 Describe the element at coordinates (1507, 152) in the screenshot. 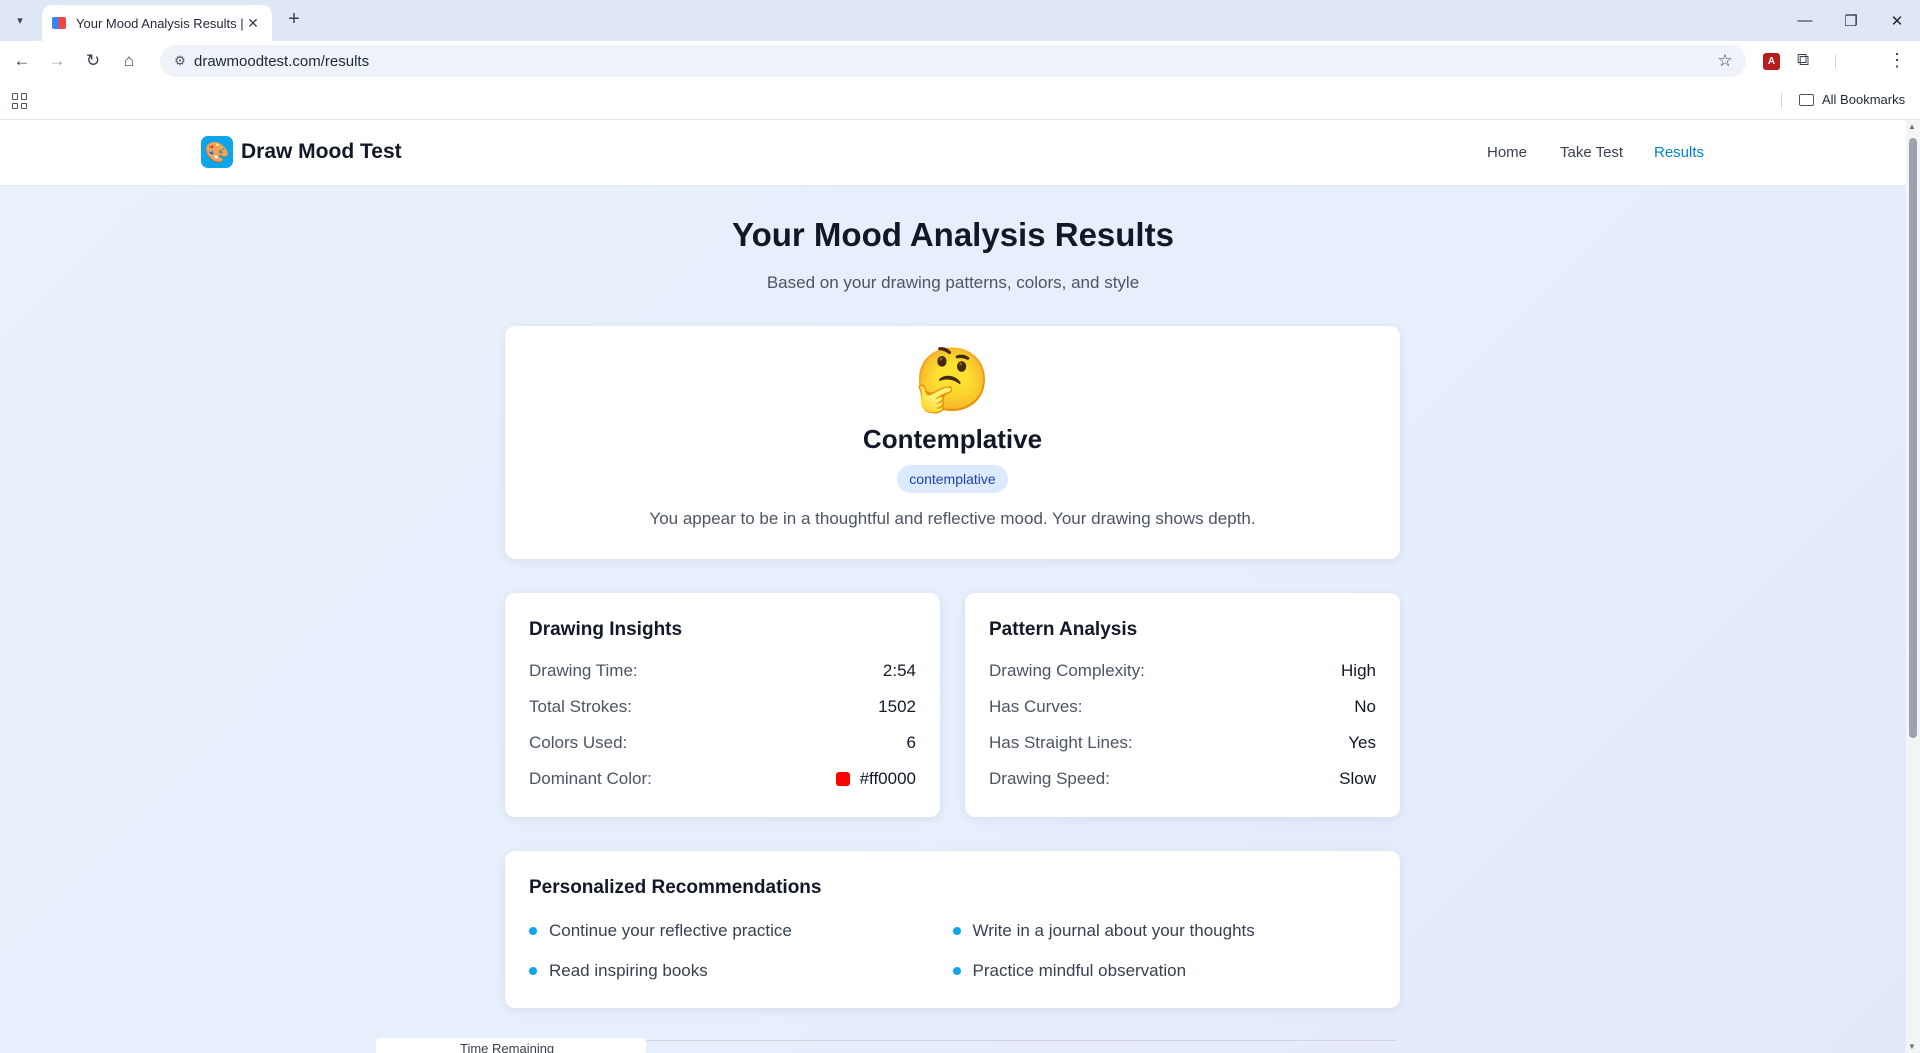

I see `nav-home: Home` at that location.